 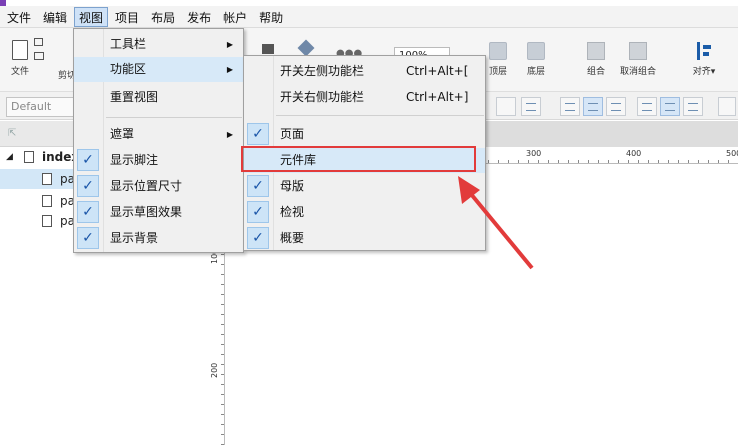 I want to click on menu-shortcut: Ctrl+Alt+[, so click(x=437, y=71).